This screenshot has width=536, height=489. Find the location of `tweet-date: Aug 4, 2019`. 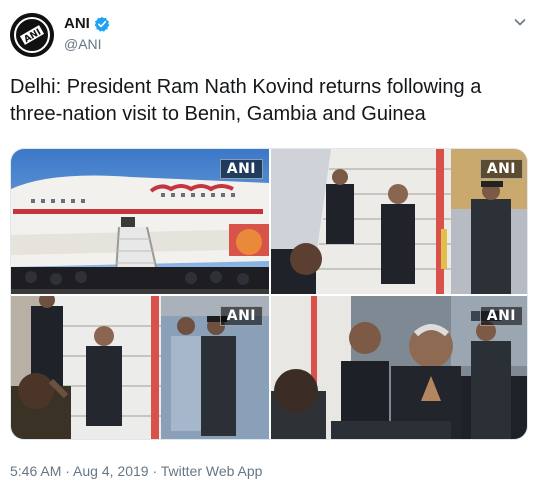

tweet-date: Aug 4, 2019 is located at coordinates (111, 471).